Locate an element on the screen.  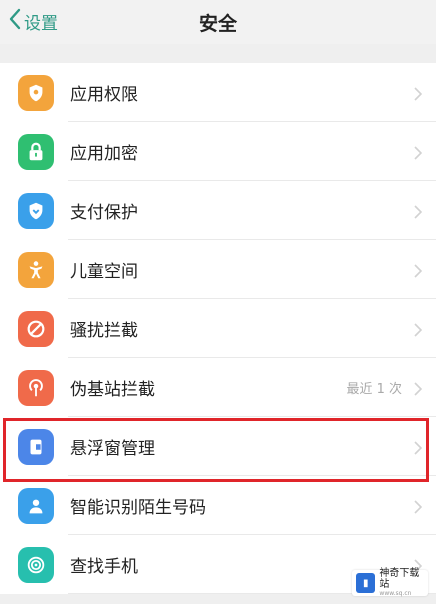
settings-item-label: 智能识别陌生号码 is located at coordinates (138, 508).